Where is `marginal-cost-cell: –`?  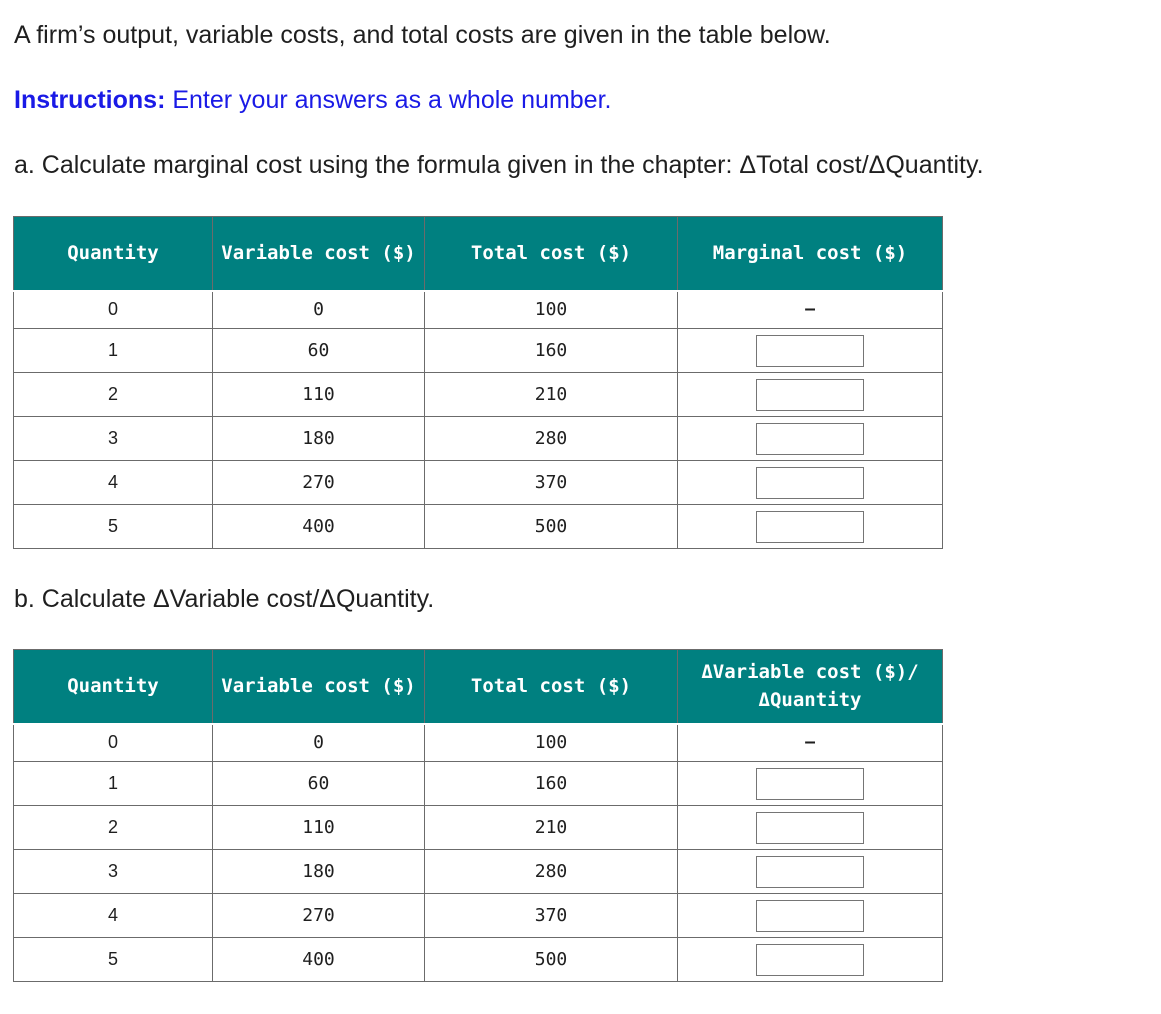 marginal-cost-cell: – is located at coordinates (810, 309).